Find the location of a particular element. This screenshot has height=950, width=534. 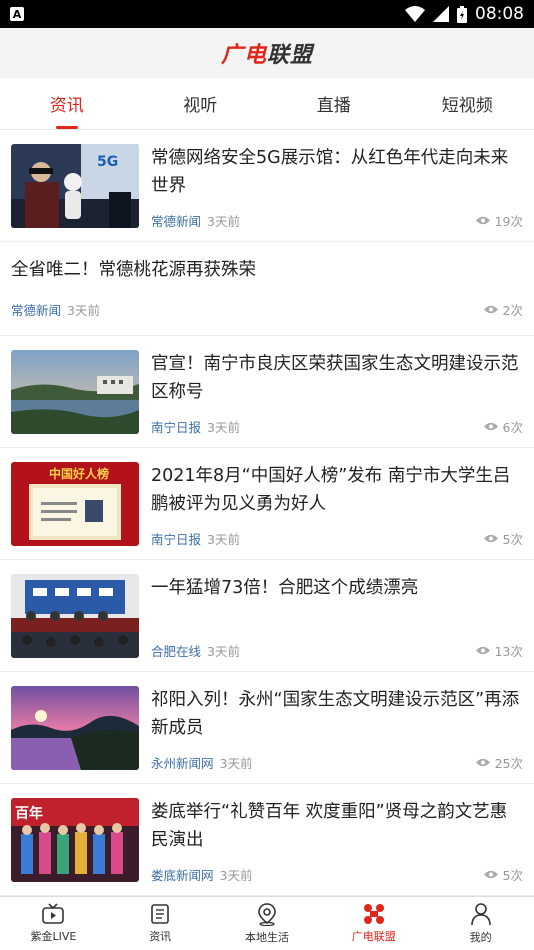

article-title: 一年猛增73倍！合肥这个成绩漂亮 is located at coordinates (285, 588).